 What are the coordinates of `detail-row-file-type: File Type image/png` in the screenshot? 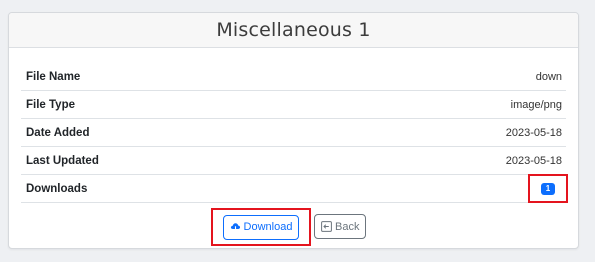 It's located at (293, 105).